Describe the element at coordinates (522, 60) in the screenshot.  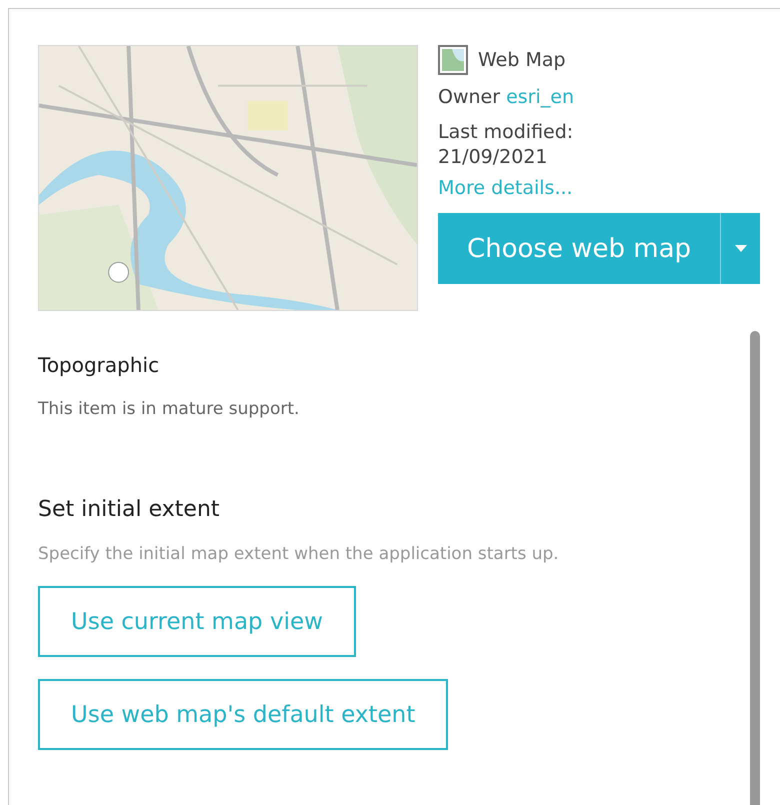
I see `item-type: Web Map` at that location.